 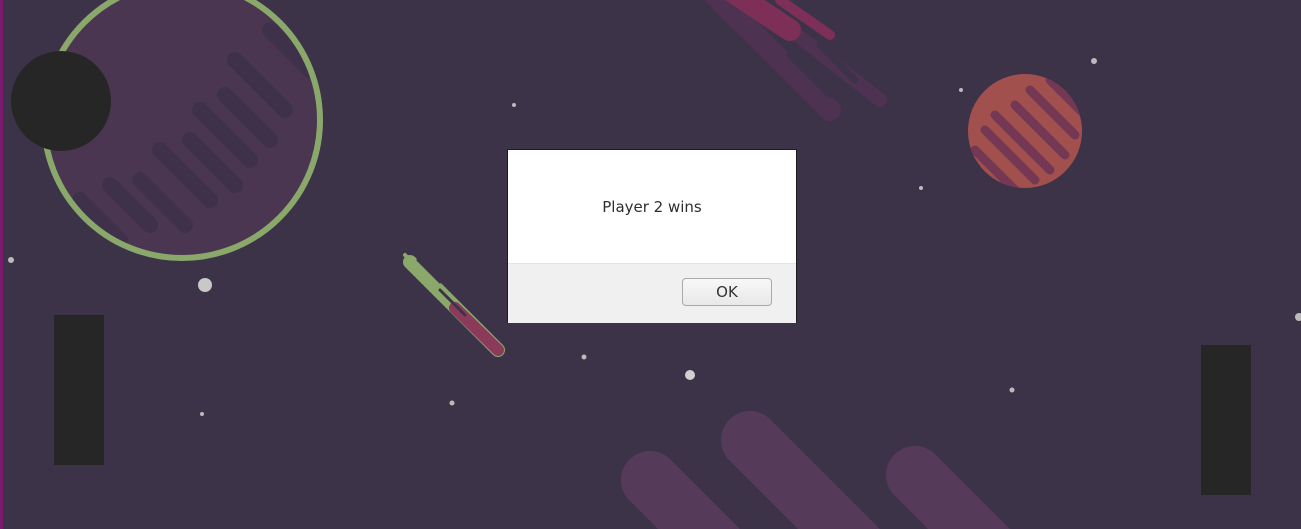 I want to click on bottom-streaks, so click(x=816, y=470).